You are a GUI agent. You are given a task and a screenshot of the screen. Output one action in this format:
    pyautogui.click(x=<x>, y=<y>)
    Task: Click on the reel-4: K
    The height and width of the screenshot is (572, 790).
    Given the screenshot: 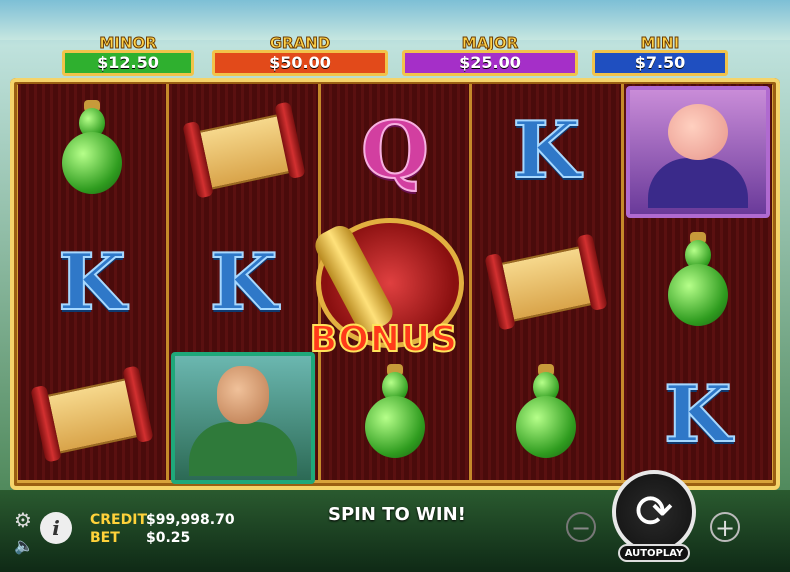 What is the action you would take?
    pyautogui.click(x=545, y=282)
    